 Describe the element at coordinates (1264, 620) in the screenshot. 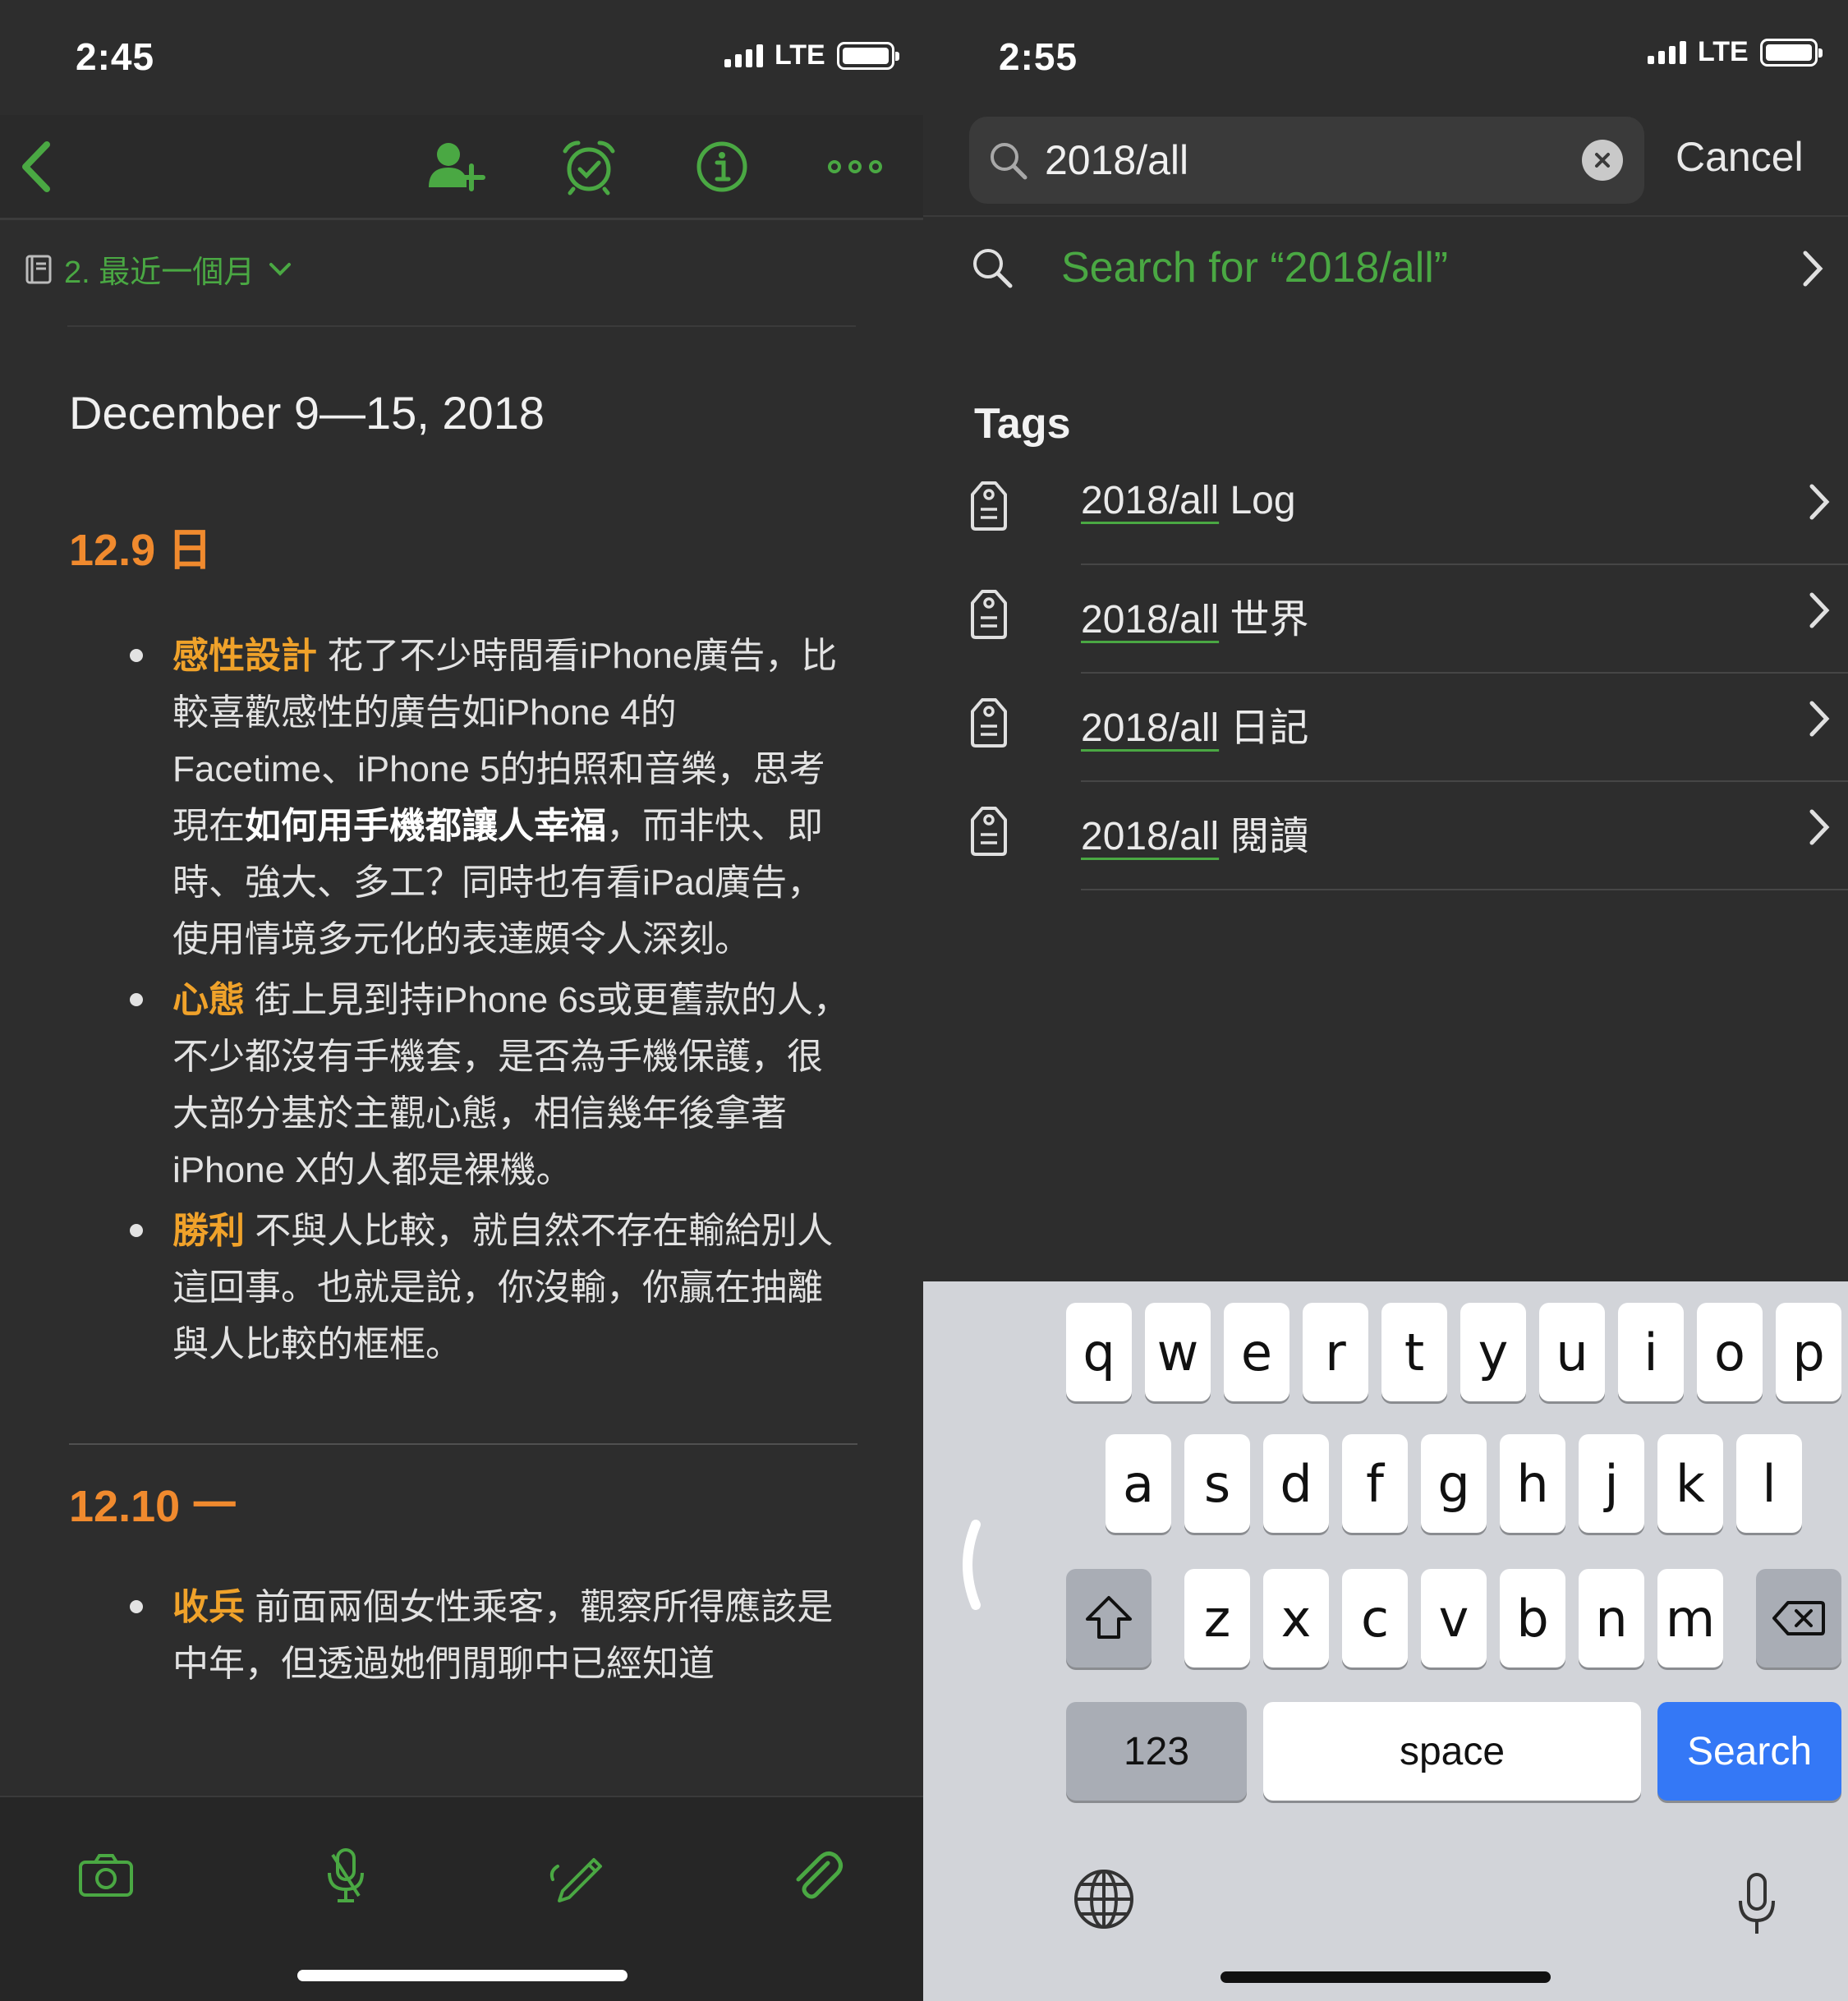

I see `tag-rest-text: 世界` at that location.